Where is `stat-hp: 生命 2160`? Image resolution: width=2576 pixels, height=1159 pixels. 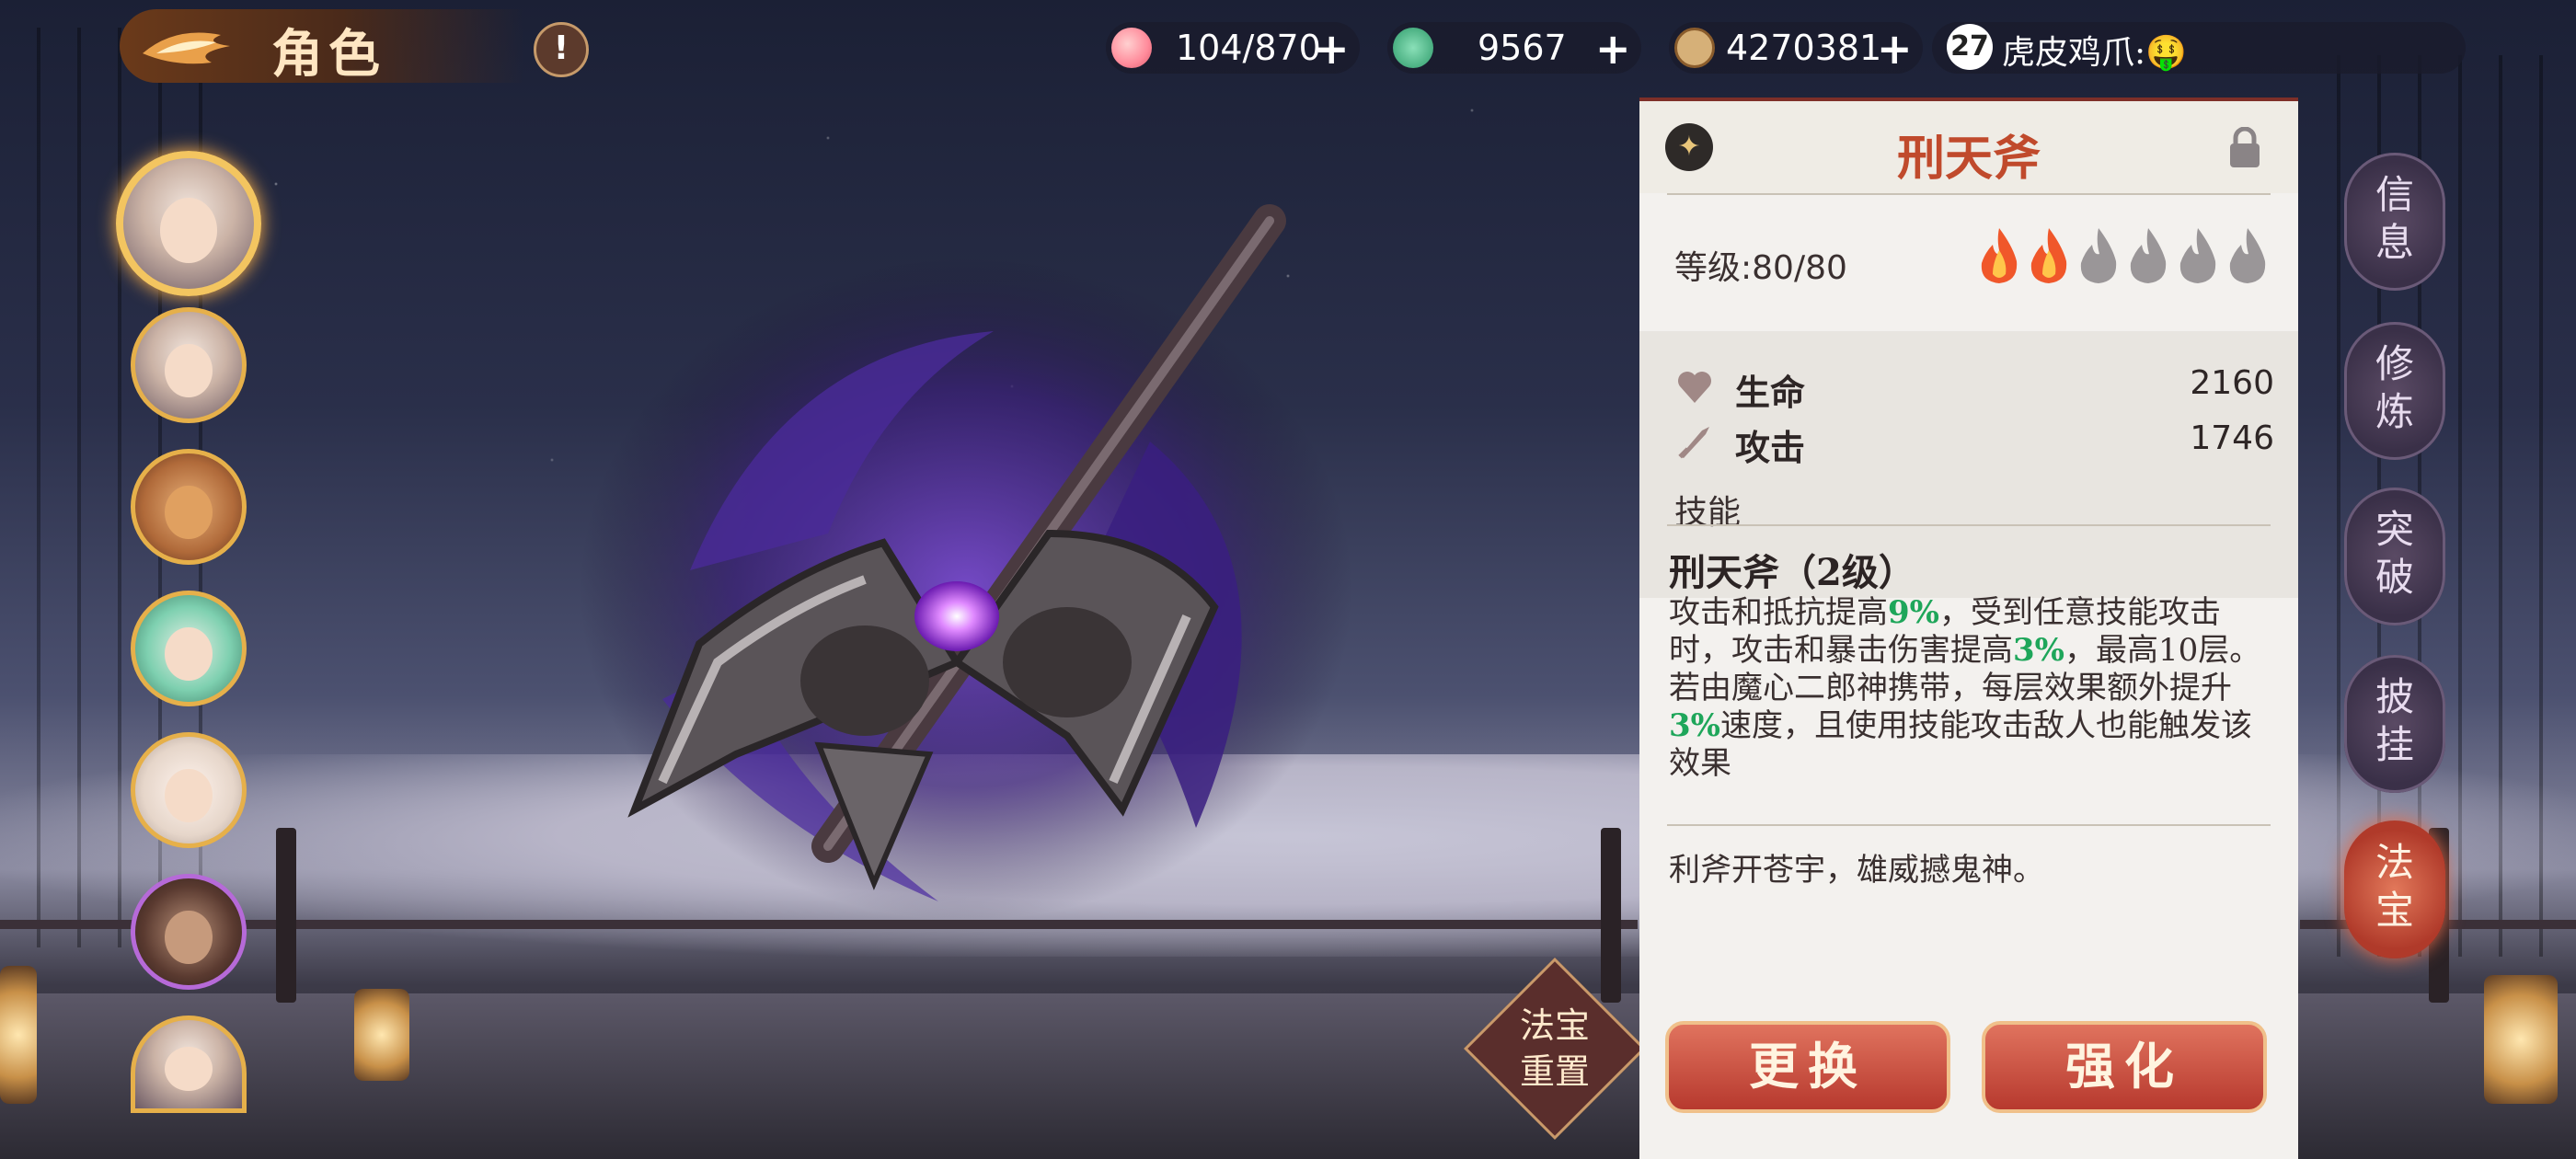 stat-hp: 生命 2160 is located at coordinates (1974, 387).